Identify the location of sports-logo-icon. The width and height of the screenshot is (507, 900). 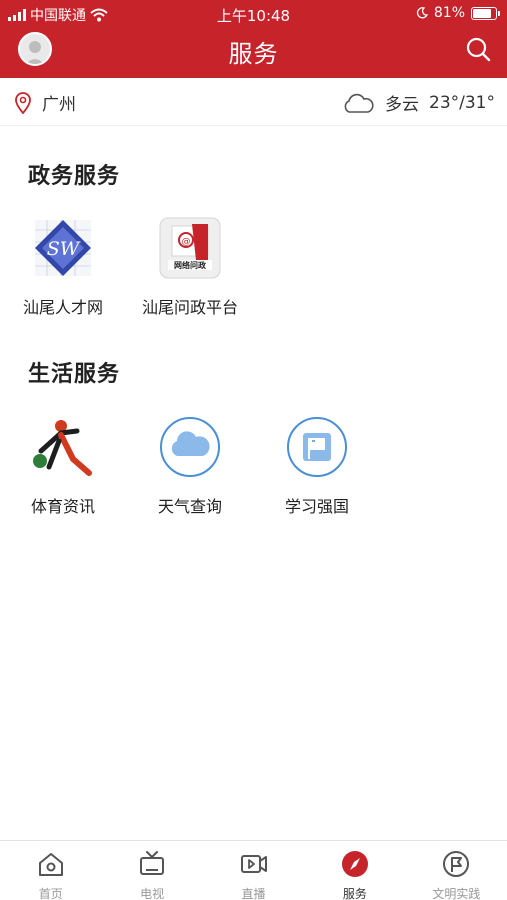
(63, 447).